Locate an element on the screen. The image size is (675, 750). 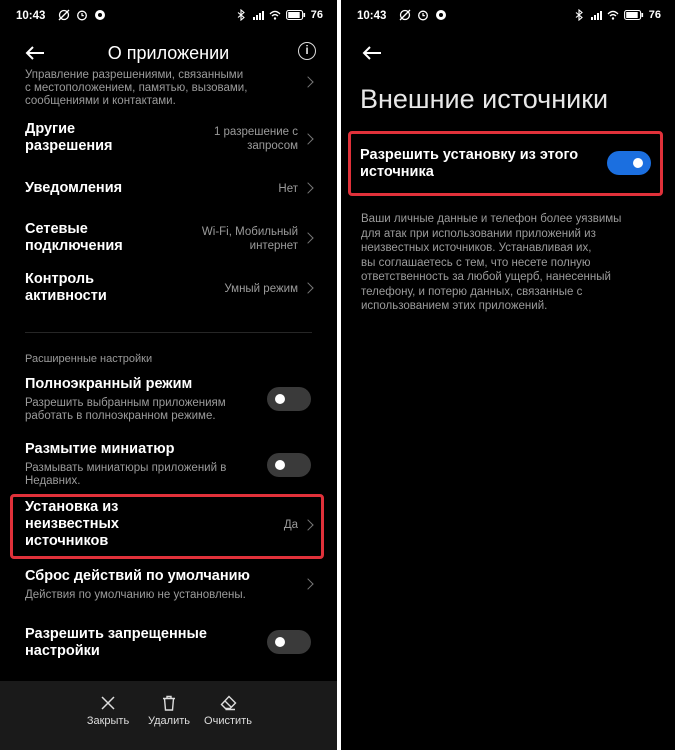
restricted-settings-item: Разрешить запрещенные настройки is located at coordinates (168, 644).